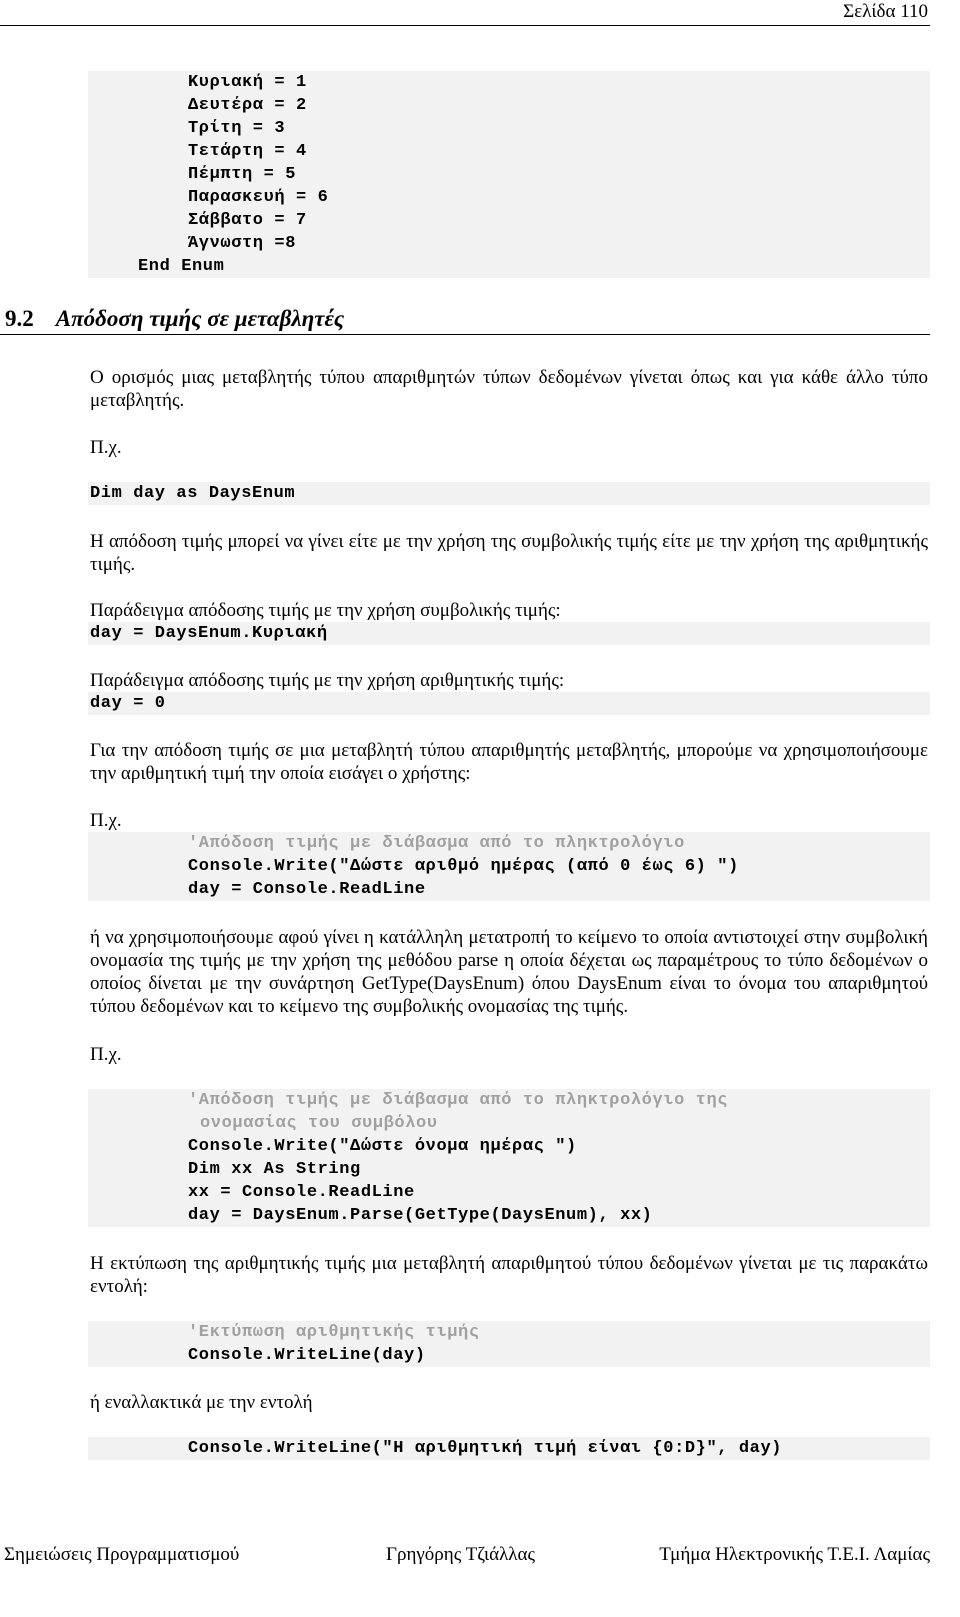 Image resolution: width=960 pixels, height=1617 pixels. What do you see at coordinates (274, 1169) in the screenshot?
I see `code-line: Dim xx As String` at bounding box center [274, 1169].